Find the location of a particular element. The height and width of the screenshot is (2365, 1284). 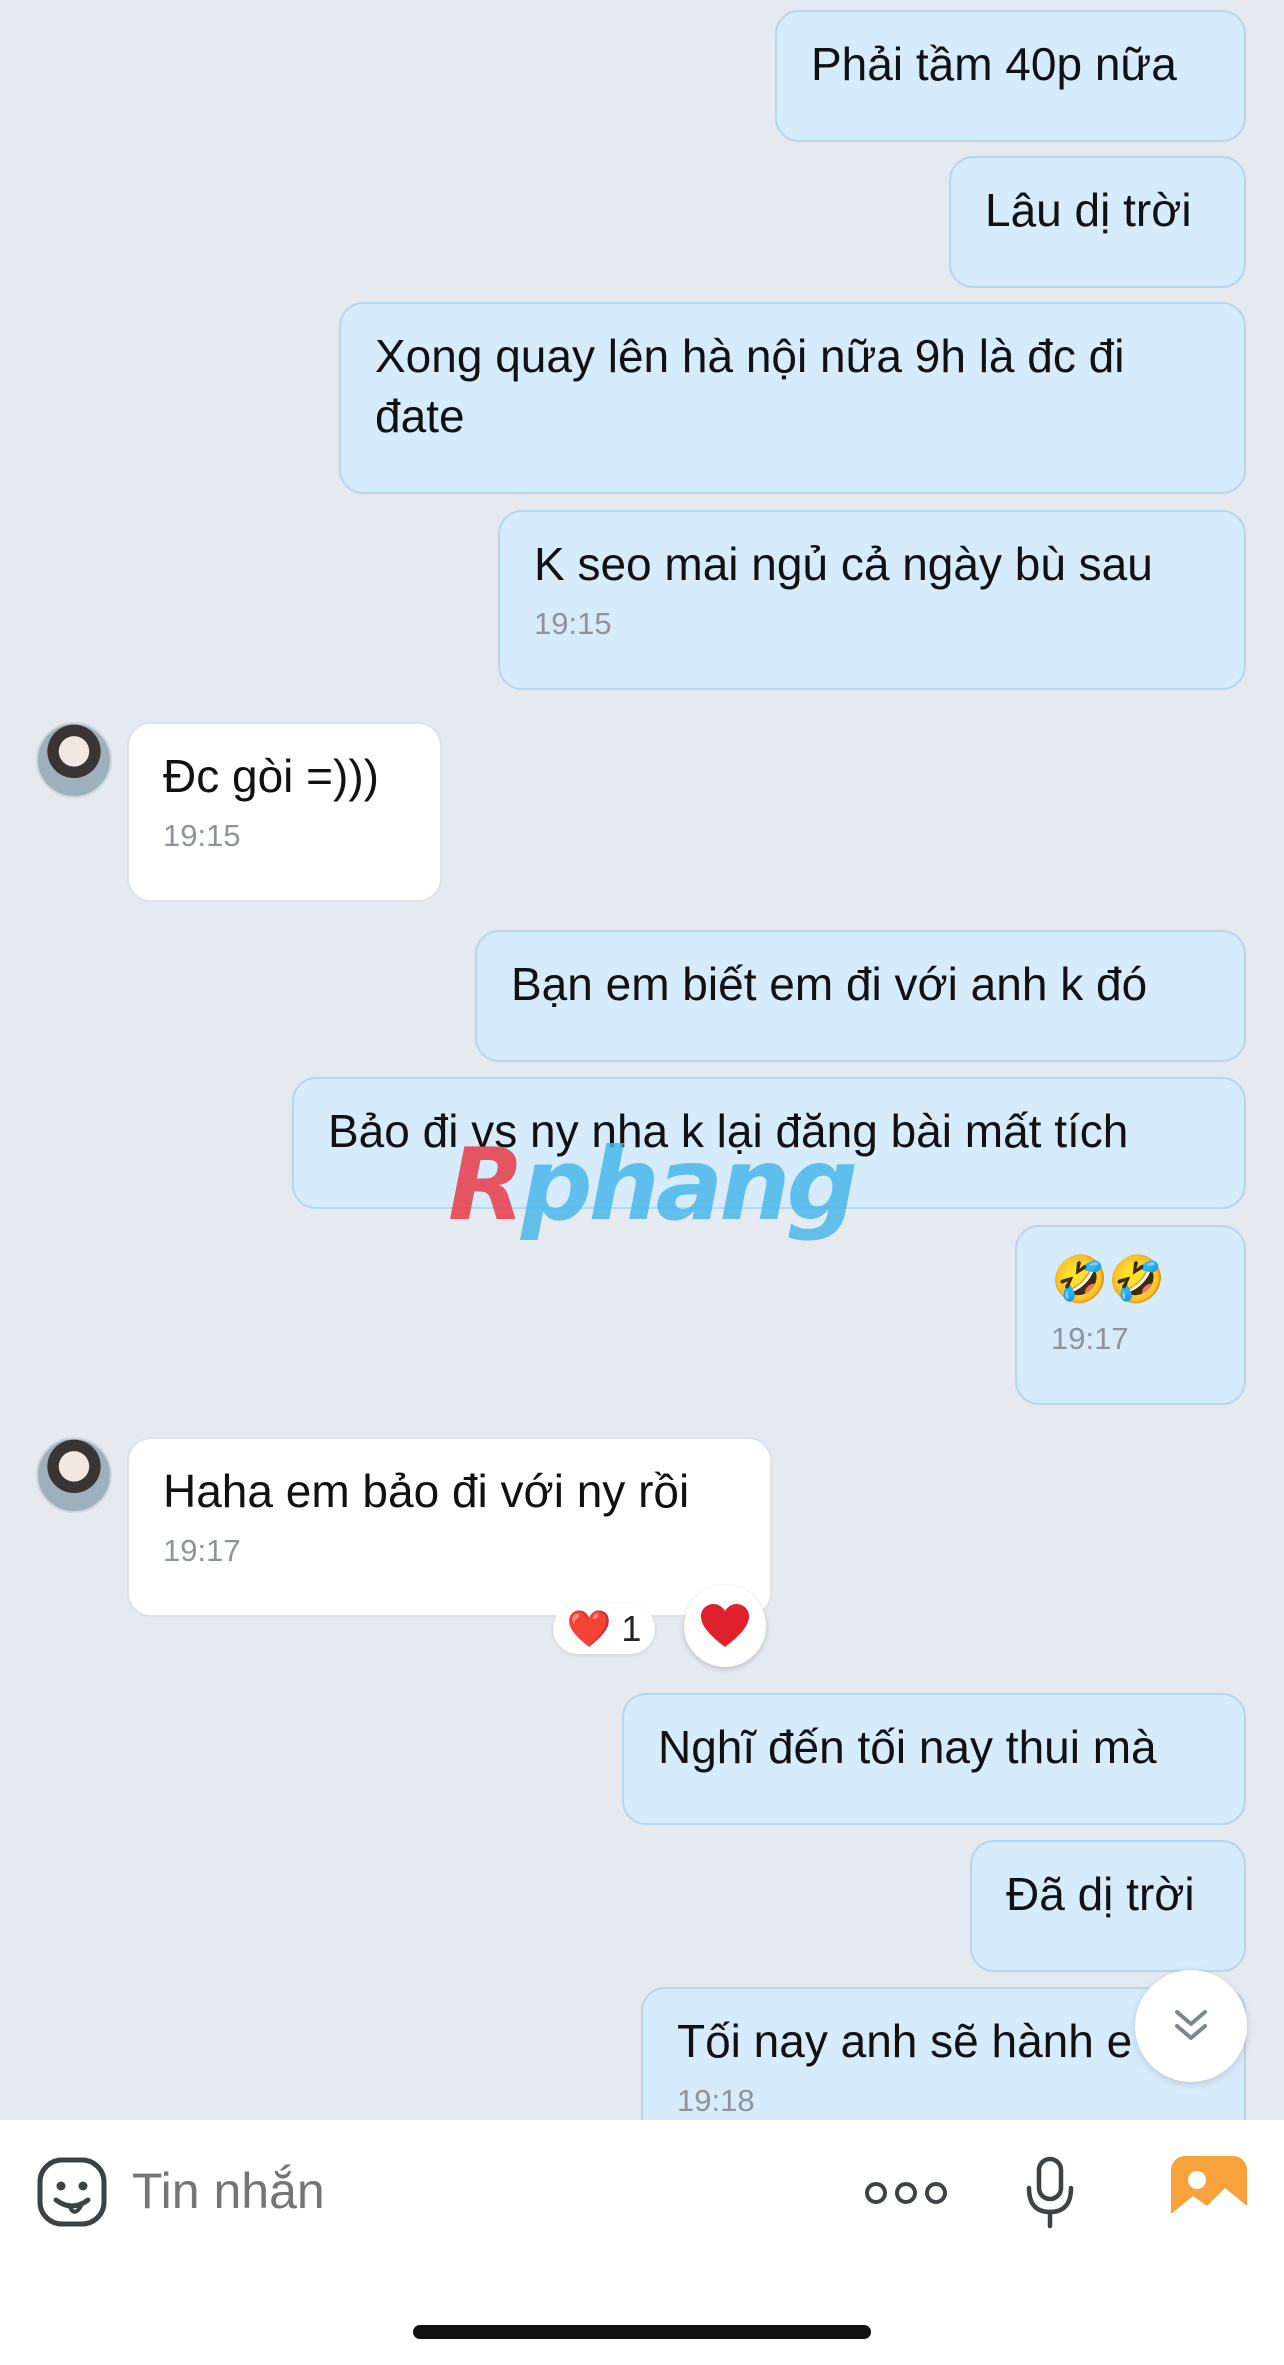

home-indicator is located at coordinates (642, 2332).